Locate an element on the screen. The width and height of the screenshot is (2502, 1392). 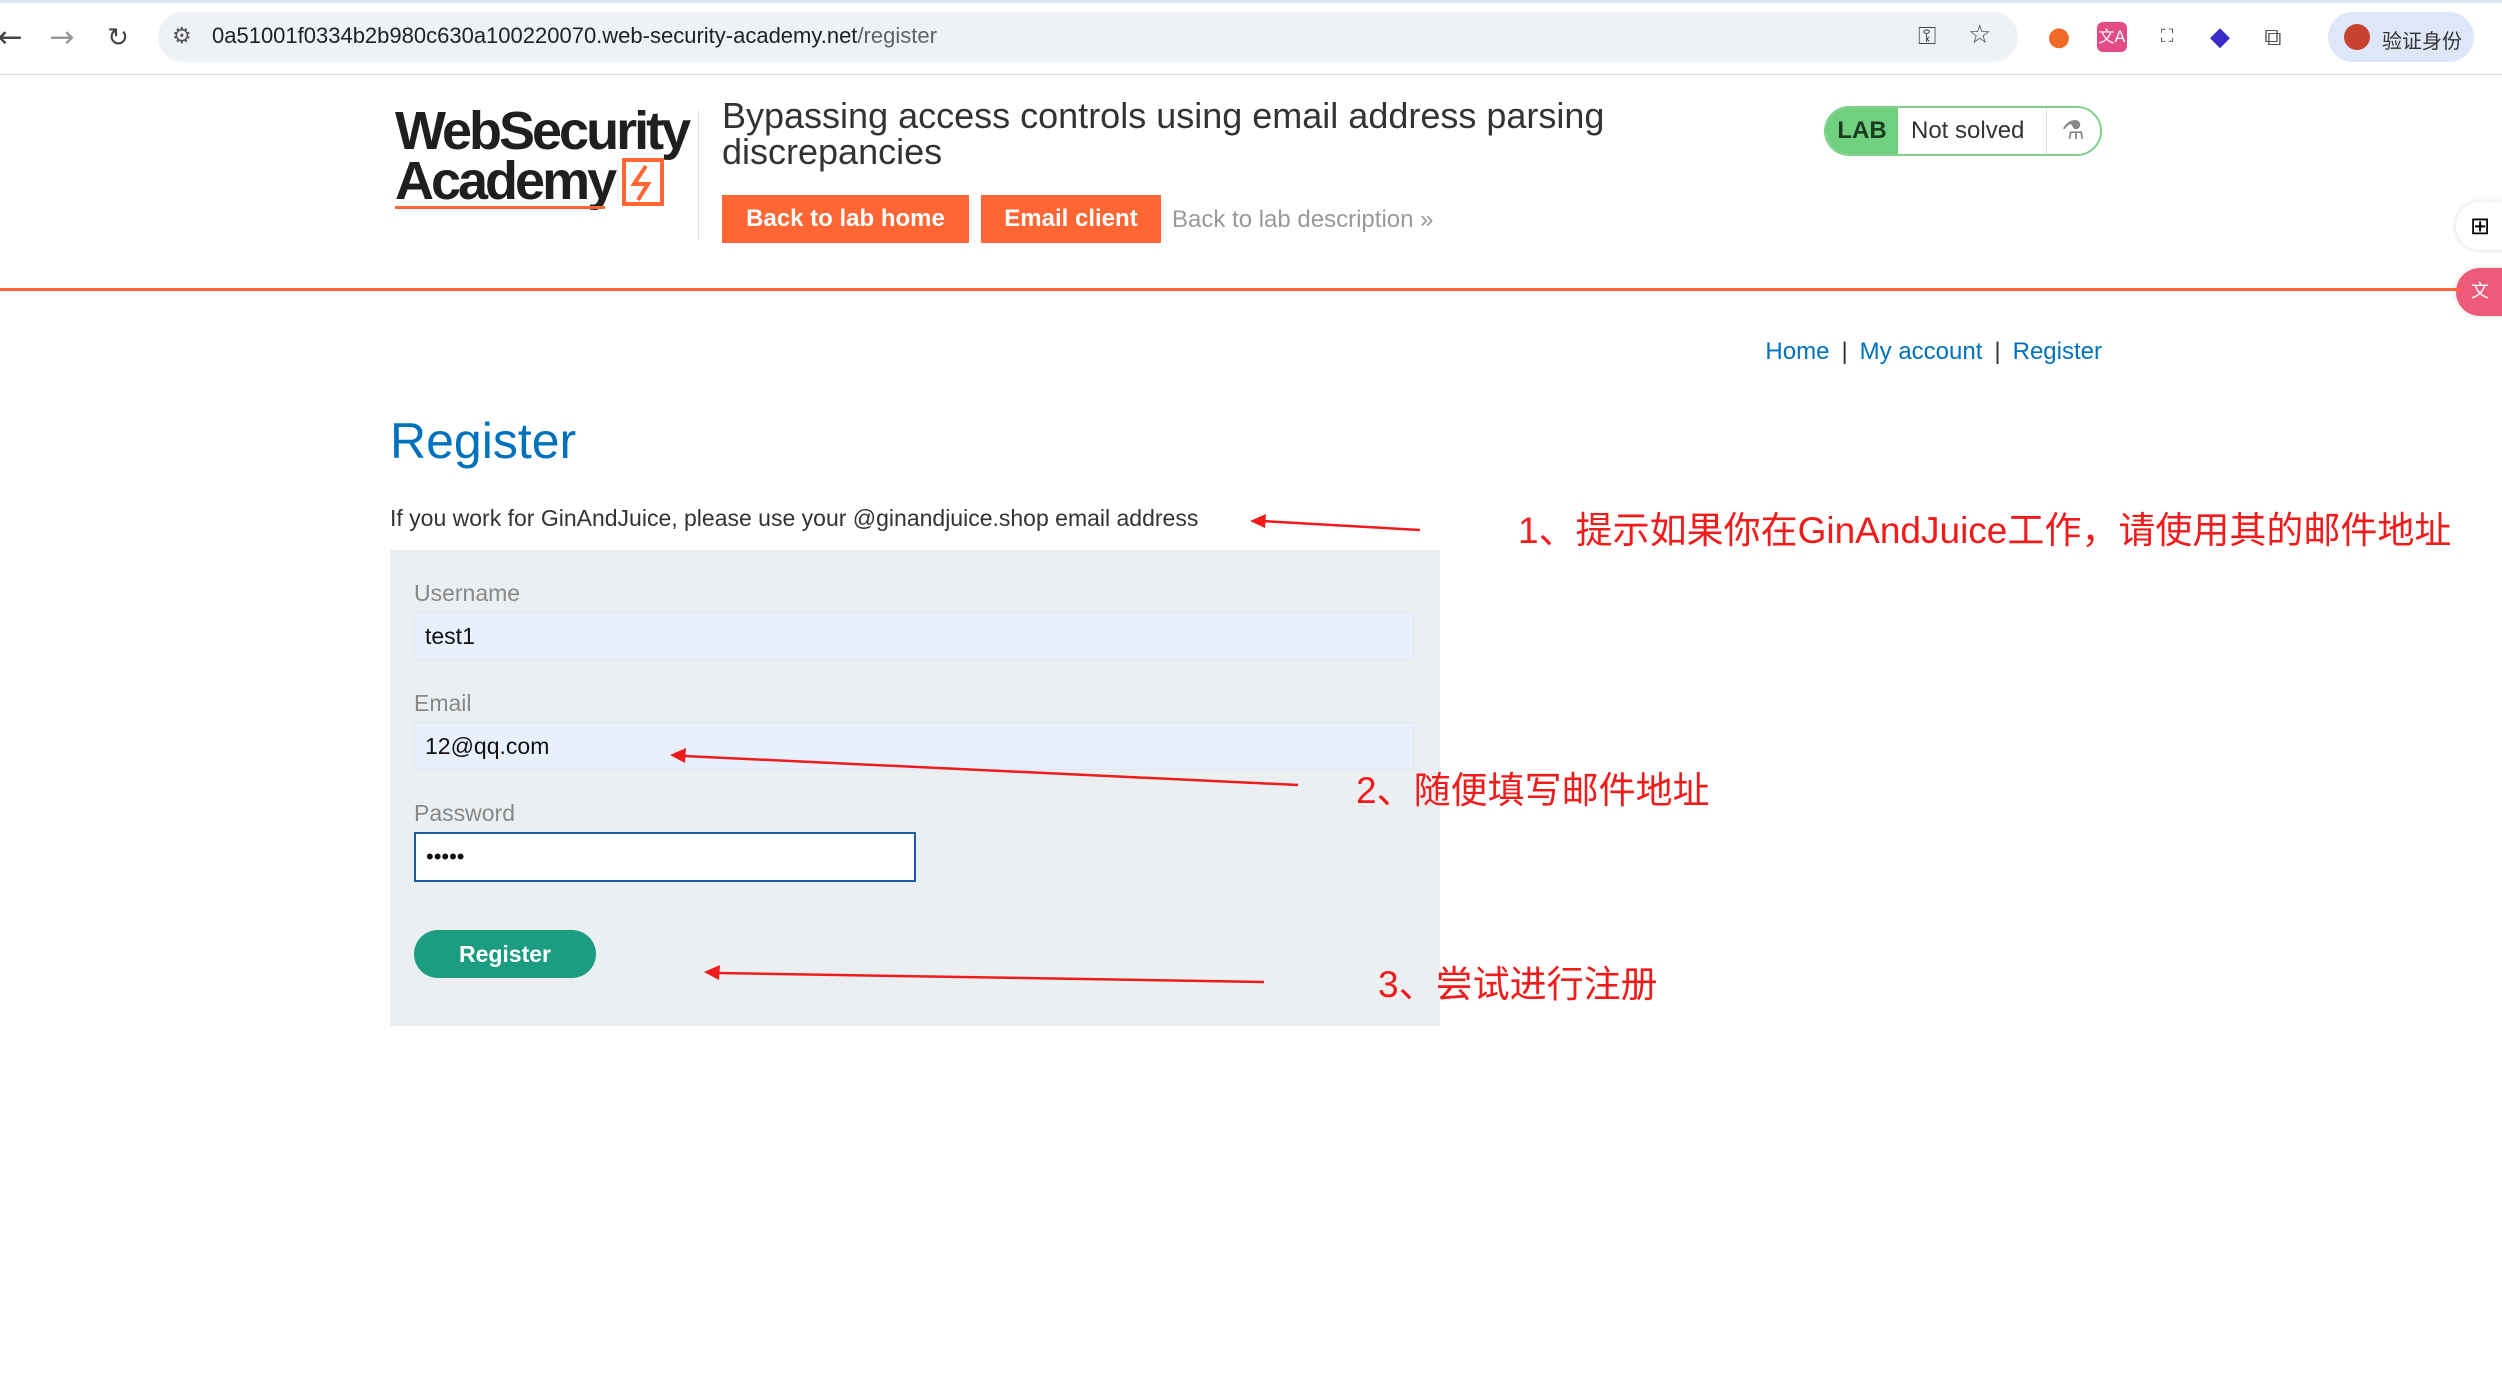
lab-status-widget: LAB Not solved ⚗ is located at coordinates (1963, 131).